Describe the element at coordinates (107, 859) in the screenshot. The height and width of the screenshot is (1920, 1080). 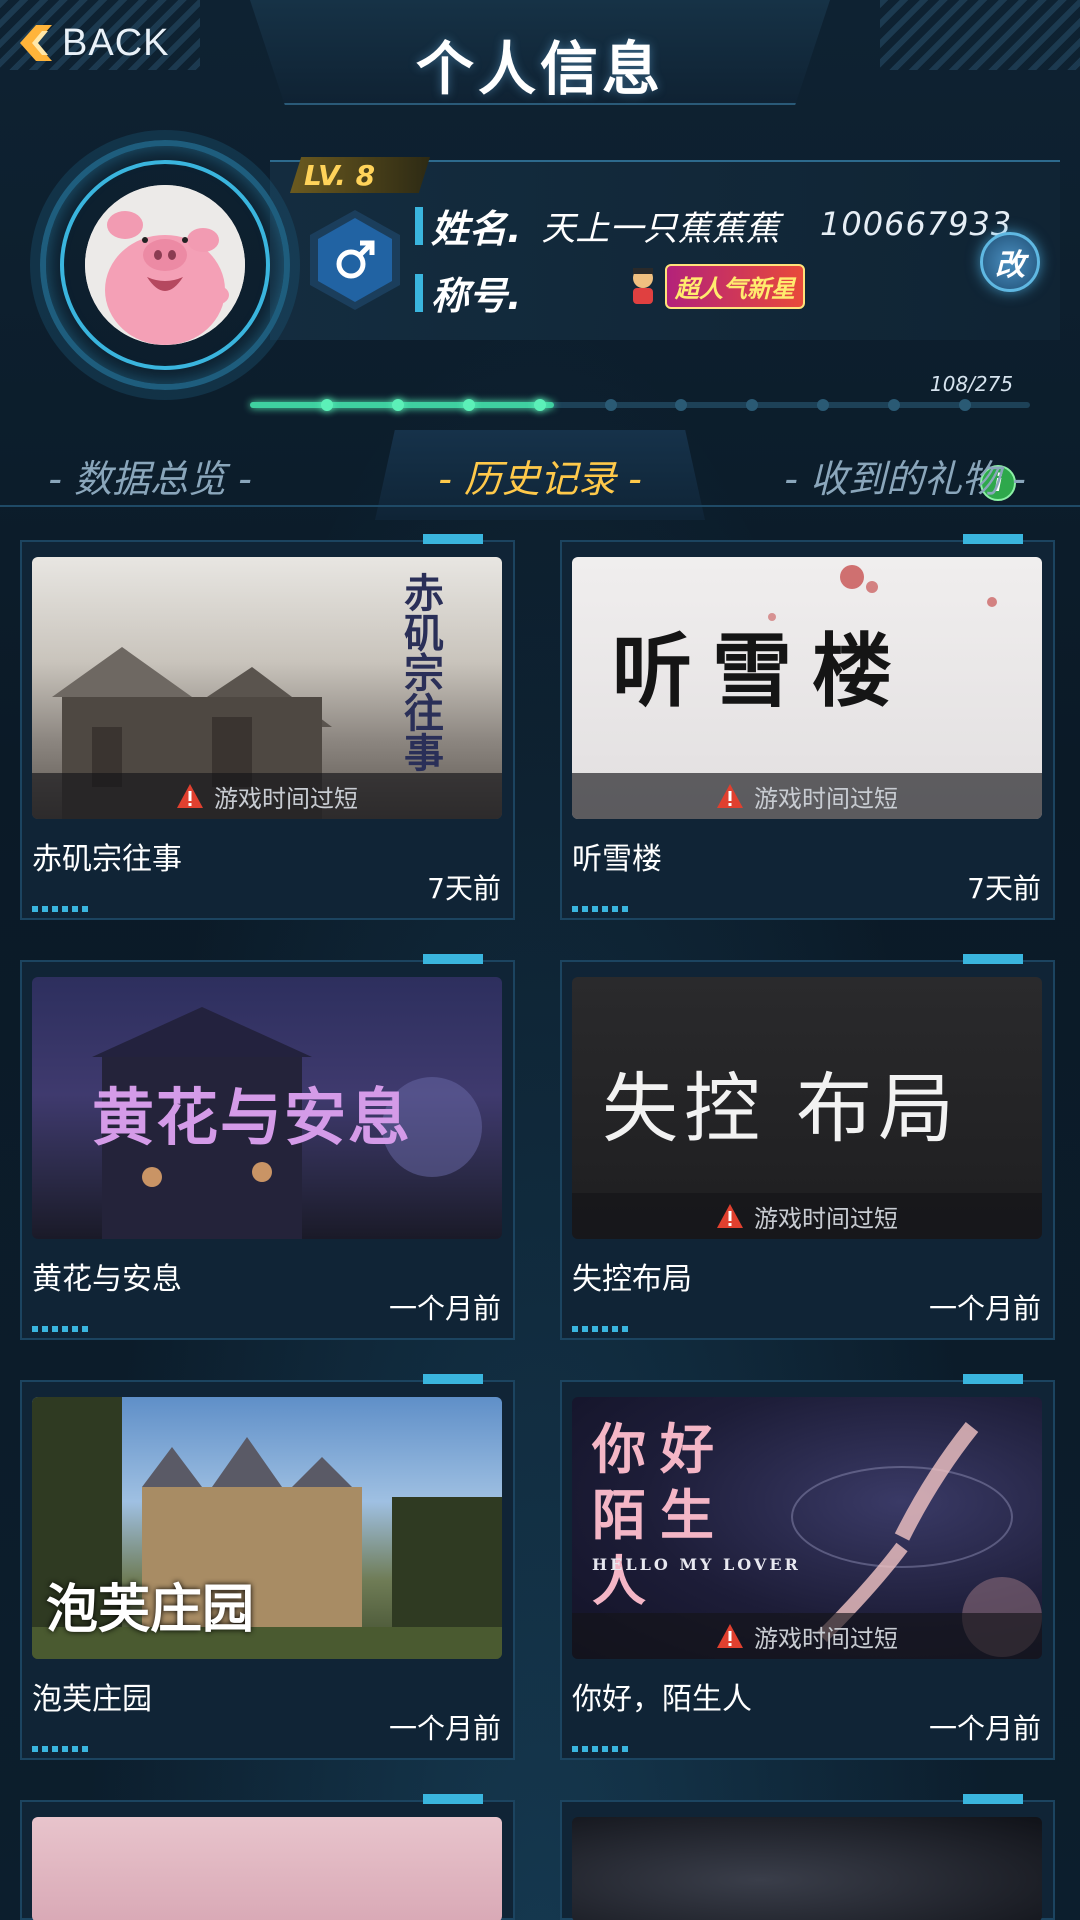
I see `game-name: 赤矶宗往事` at that location.